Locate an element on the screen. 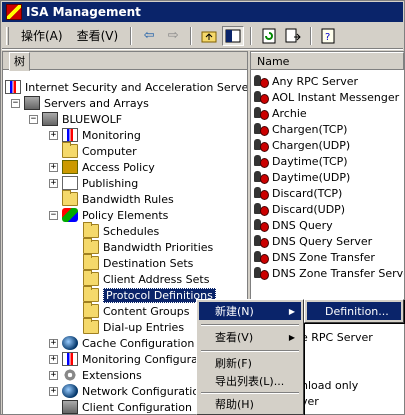  name-column-header: Name is located at coordinates (327, 61).